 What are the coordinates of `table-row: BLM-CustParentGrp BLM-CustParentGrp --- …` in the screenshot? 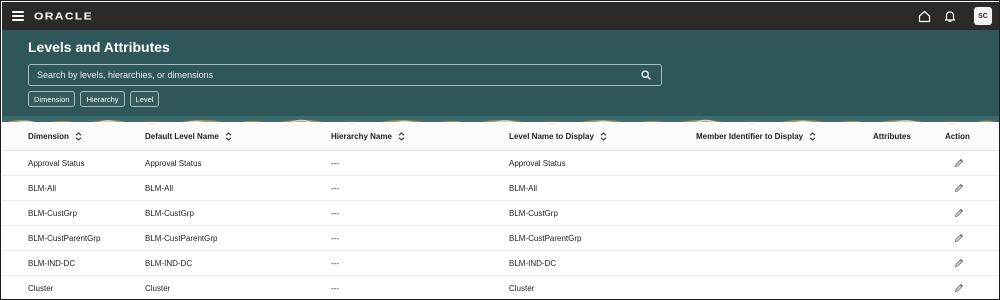 It's located at (500, 238).